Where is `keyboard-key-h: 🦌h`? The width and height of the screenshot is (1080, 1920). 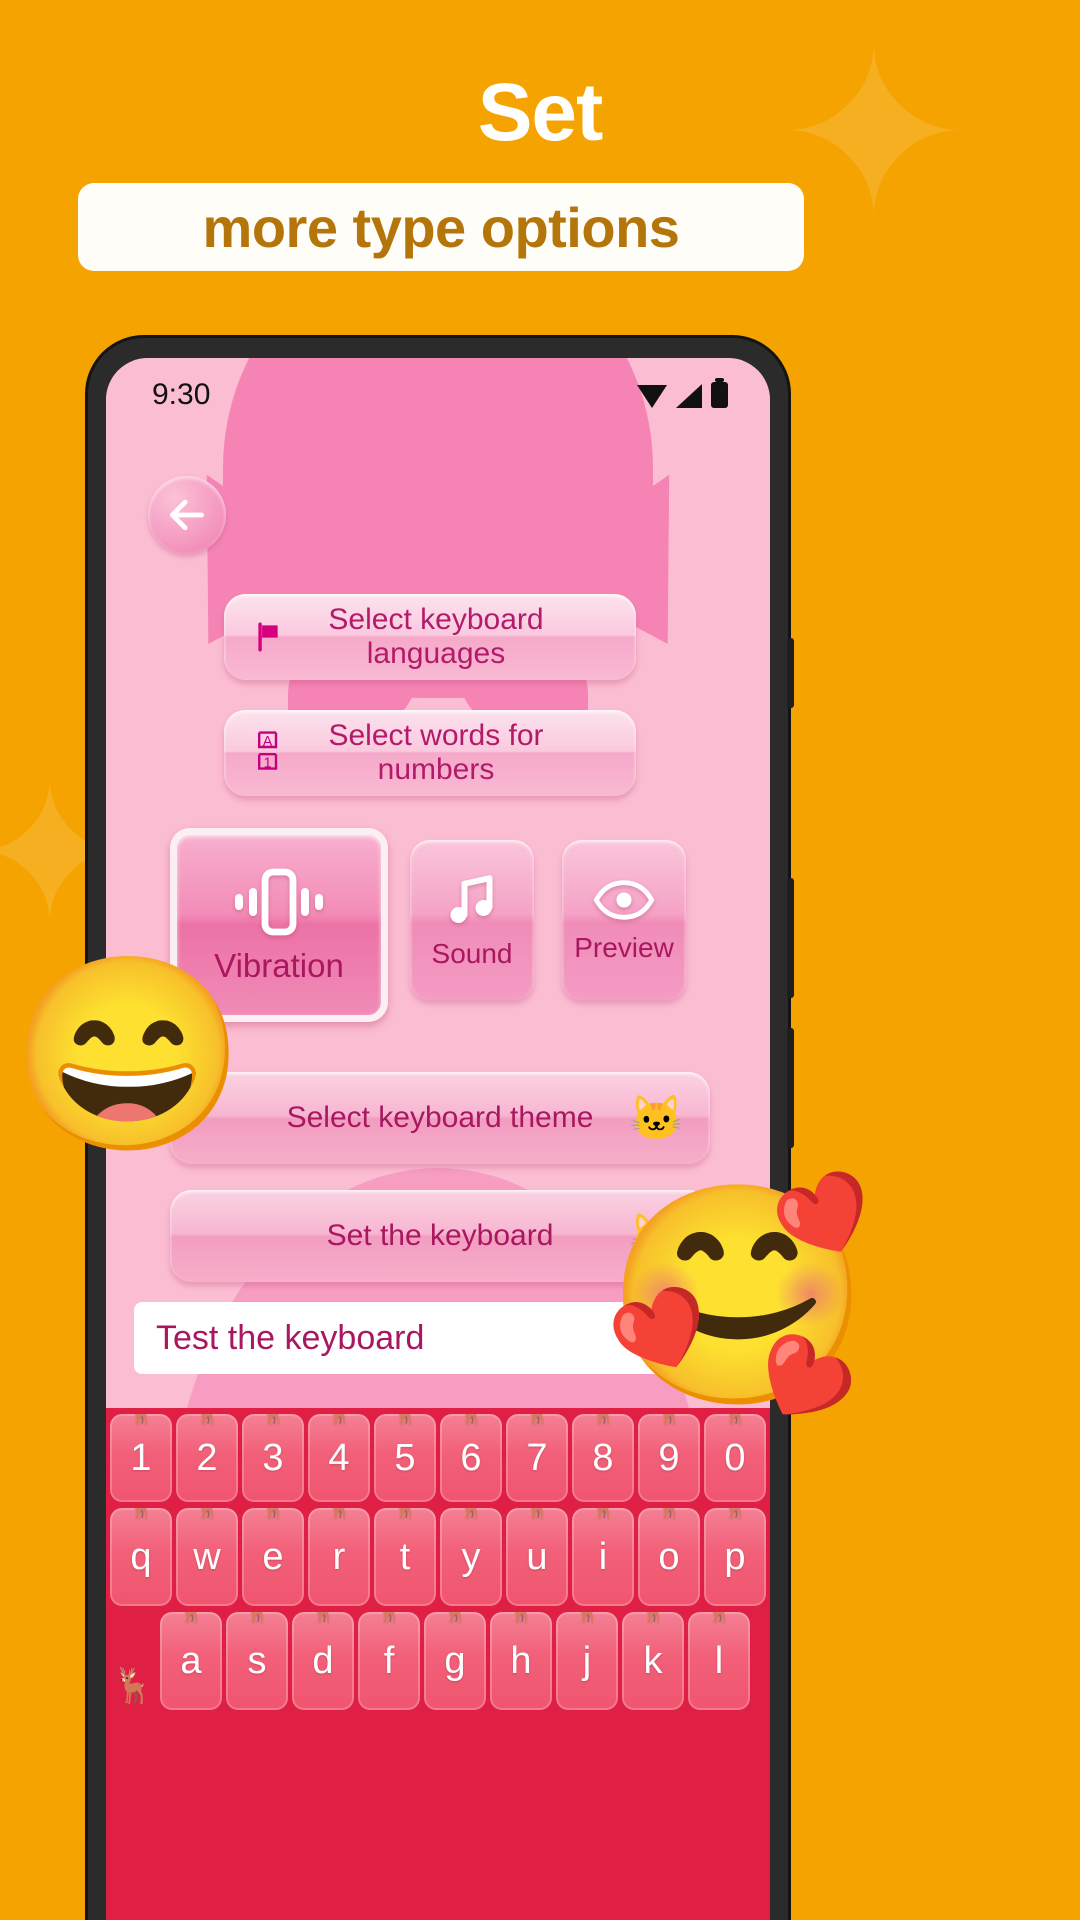 keyboard-key-h: 🦌h is located at coordinates (521, 1661).